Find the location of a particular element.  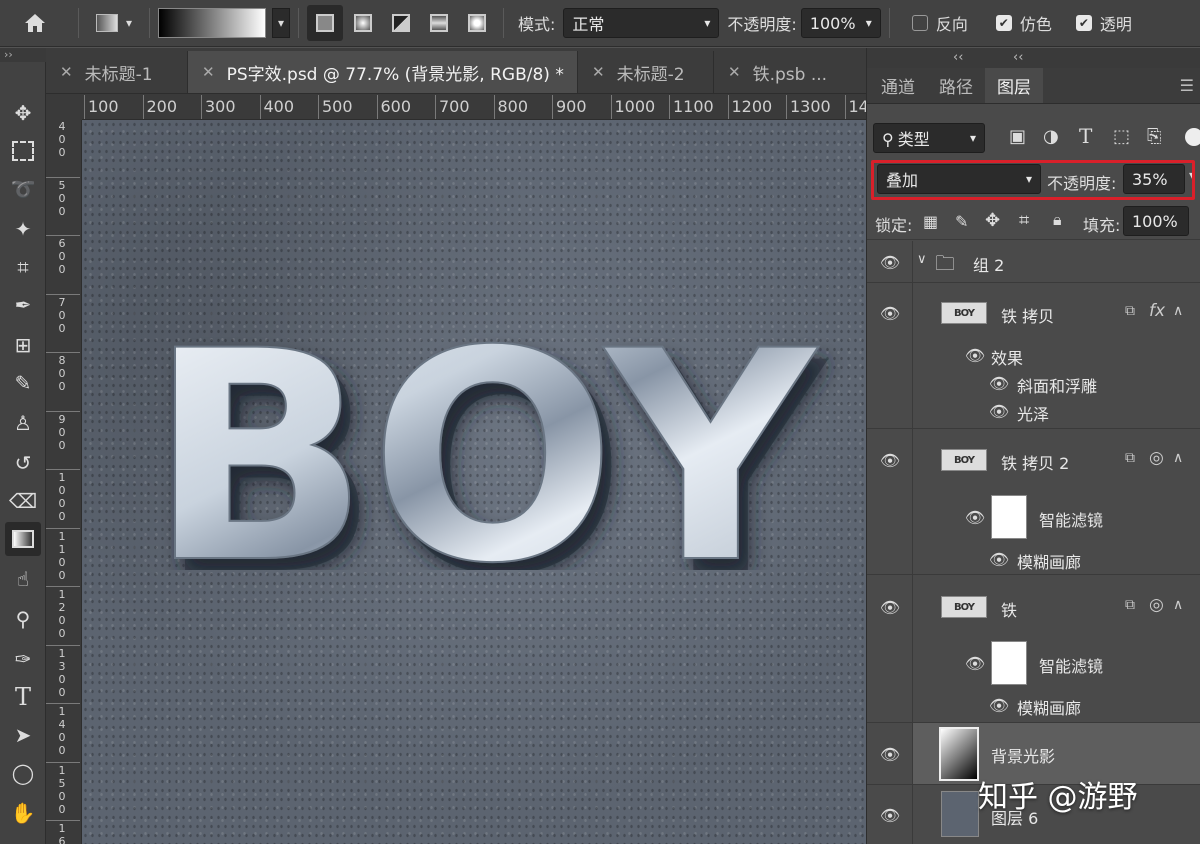

hand-tool: ✋ is located at coordinates (23, 813).